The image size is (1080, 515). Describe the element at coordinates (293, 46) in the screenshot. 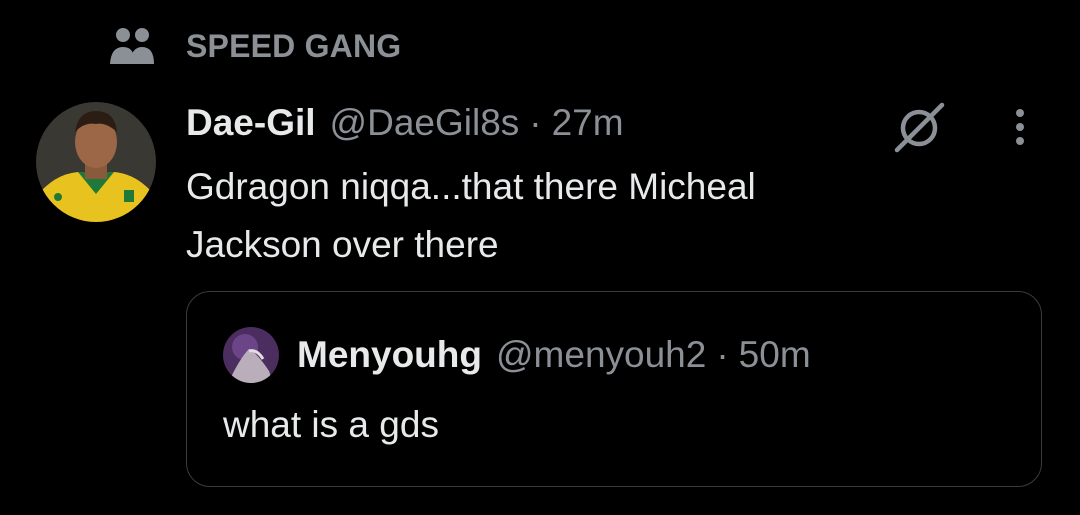

I see `community-name: SPEED GANG` at that location.